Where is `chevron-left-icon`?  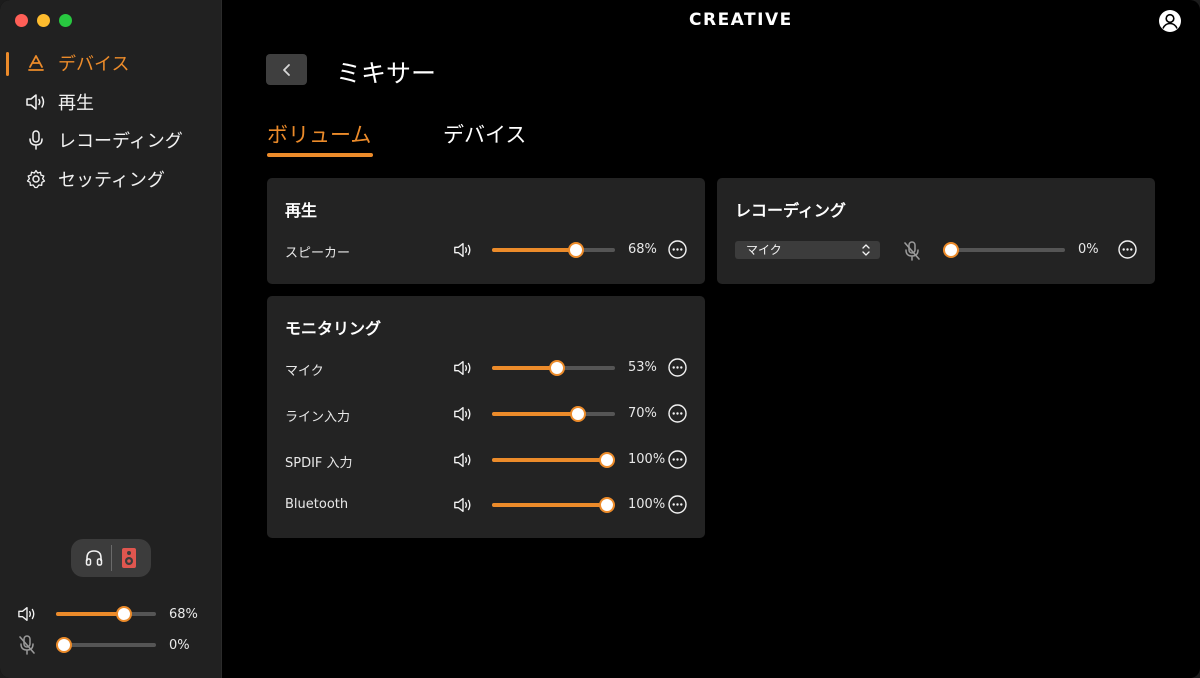 chevron-left-icon is located at coordinates (286, 69).